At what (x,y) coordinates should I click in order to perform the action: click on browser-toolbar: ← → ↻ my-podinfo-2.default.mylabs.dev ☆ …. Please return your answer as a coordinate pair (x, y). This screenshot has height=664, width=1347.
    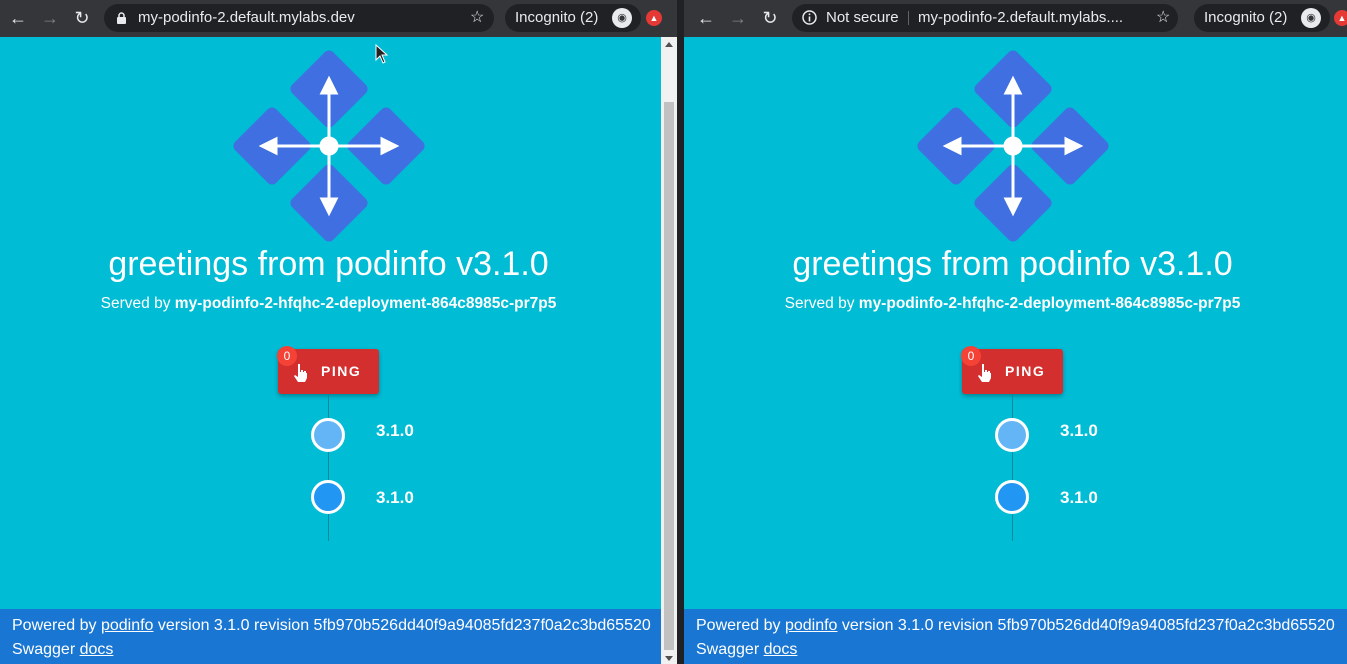
    Looking at the image, I should click on (338, 18).